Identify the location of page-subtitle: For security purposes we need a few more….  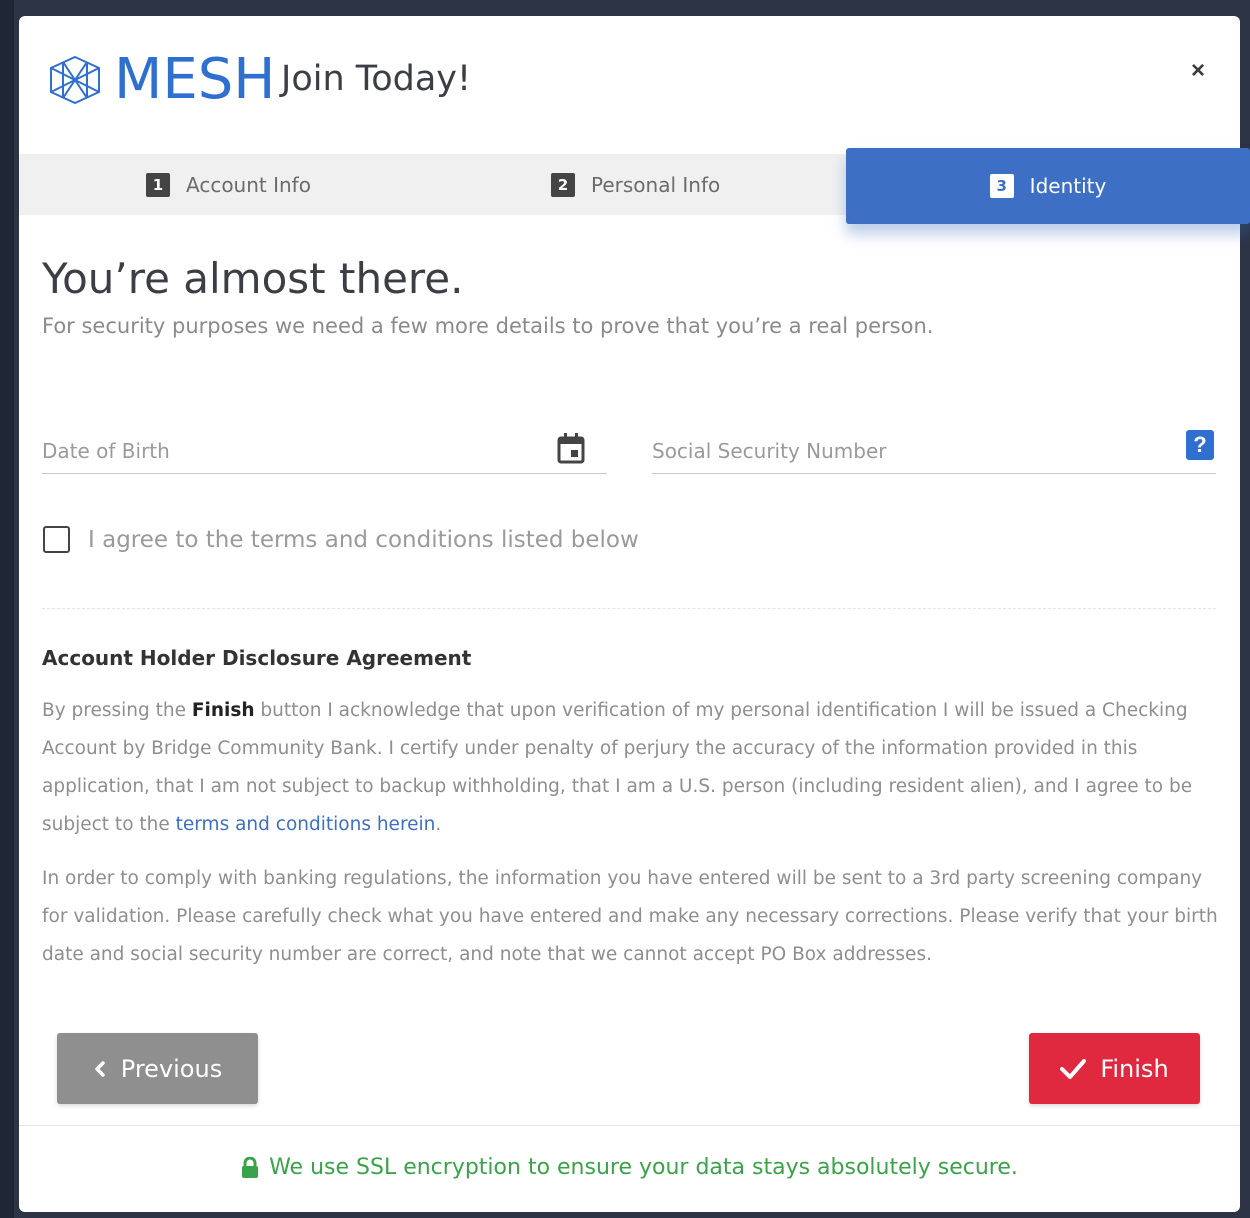
(488, 326).